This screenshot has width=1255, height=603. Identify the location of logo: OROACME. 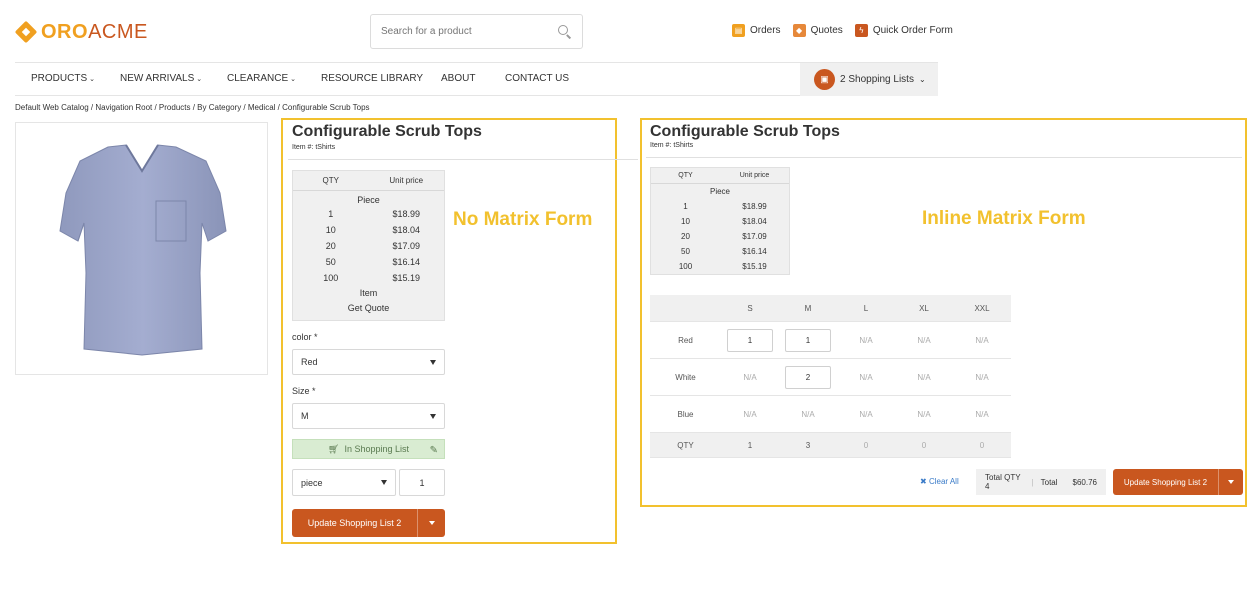
(81, 32).